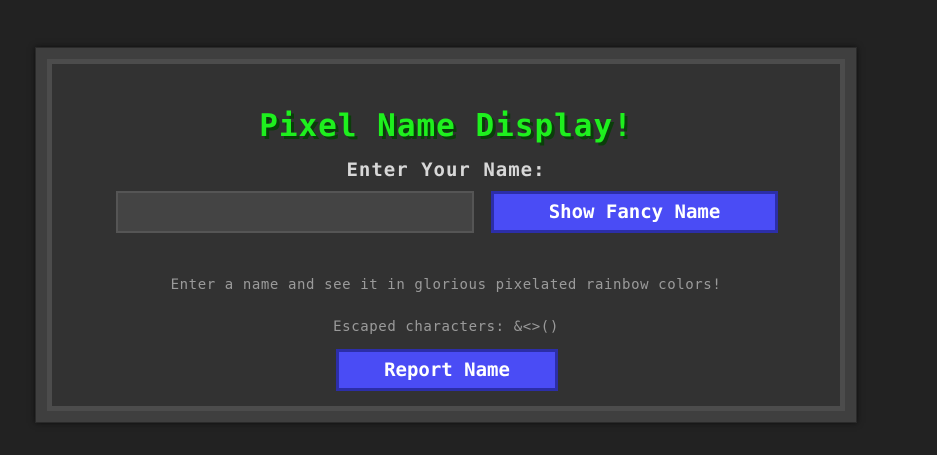 The image size is (937, 455). What do you see at coordinates (446, 170) in the screenshot?
I see `name-input-label: Enter Your Name:` at bounding box center [446, 170].